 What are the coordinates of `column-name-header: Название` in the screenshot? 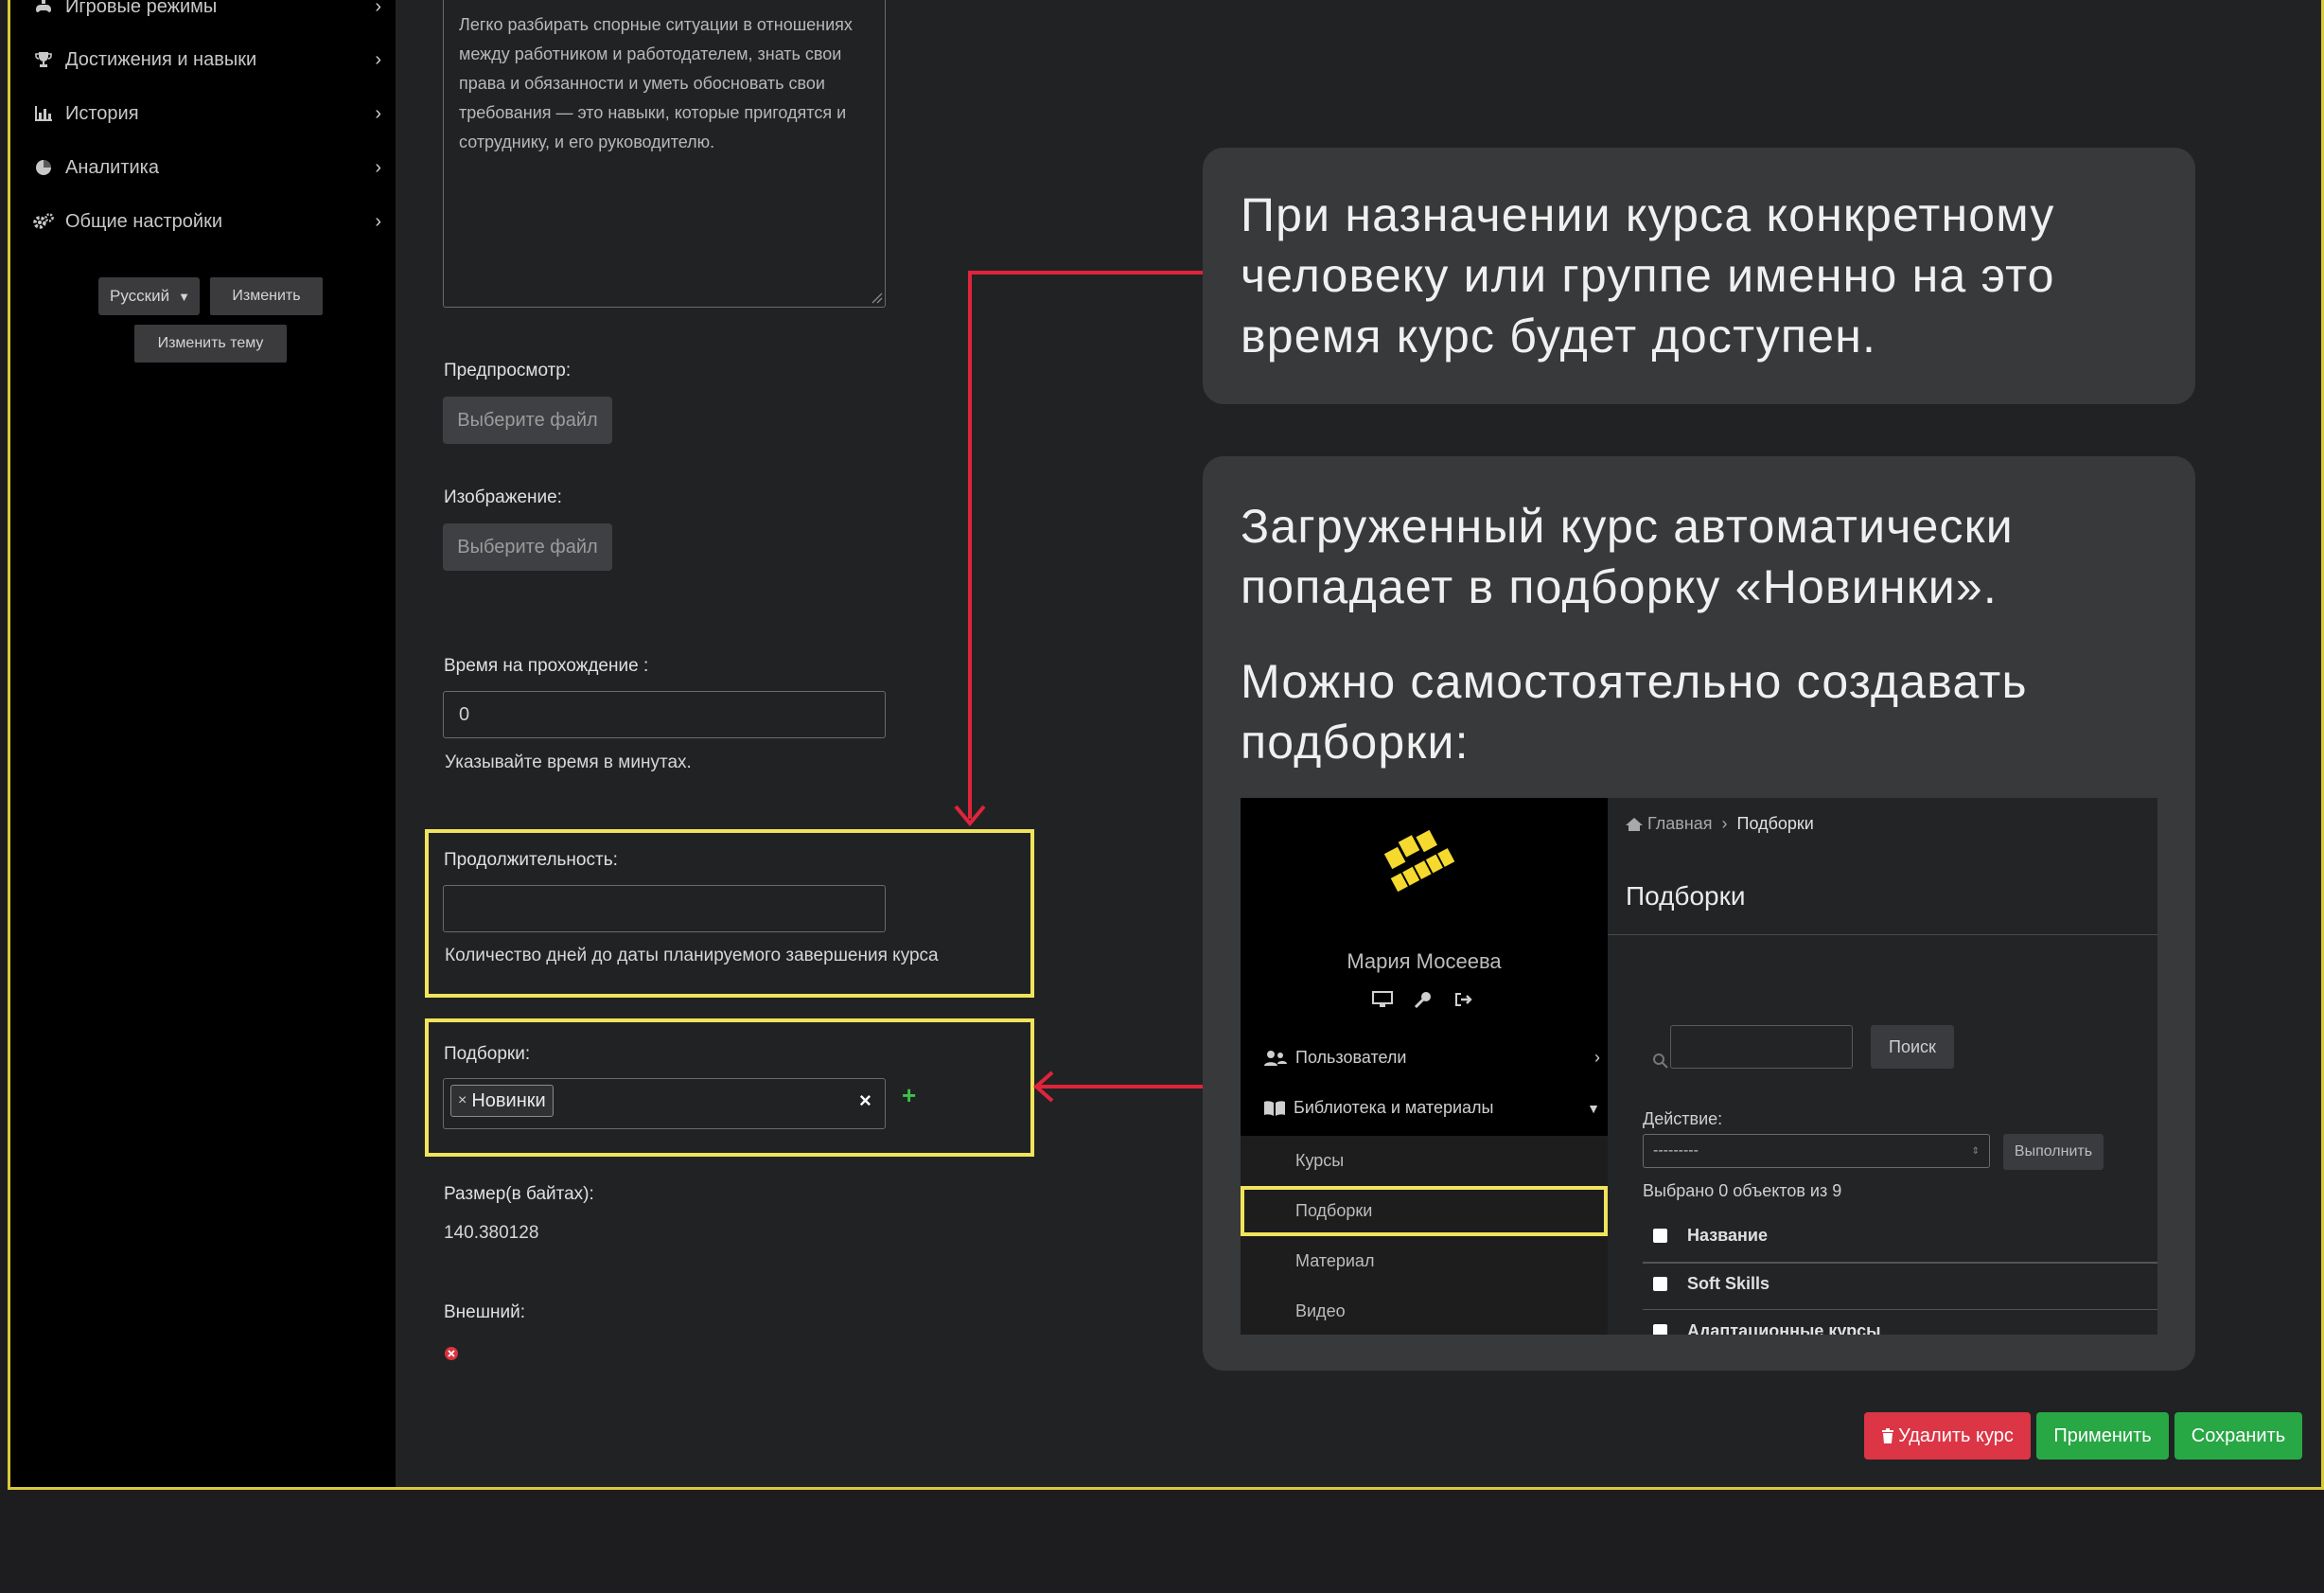 It's located at (1727, 1235).